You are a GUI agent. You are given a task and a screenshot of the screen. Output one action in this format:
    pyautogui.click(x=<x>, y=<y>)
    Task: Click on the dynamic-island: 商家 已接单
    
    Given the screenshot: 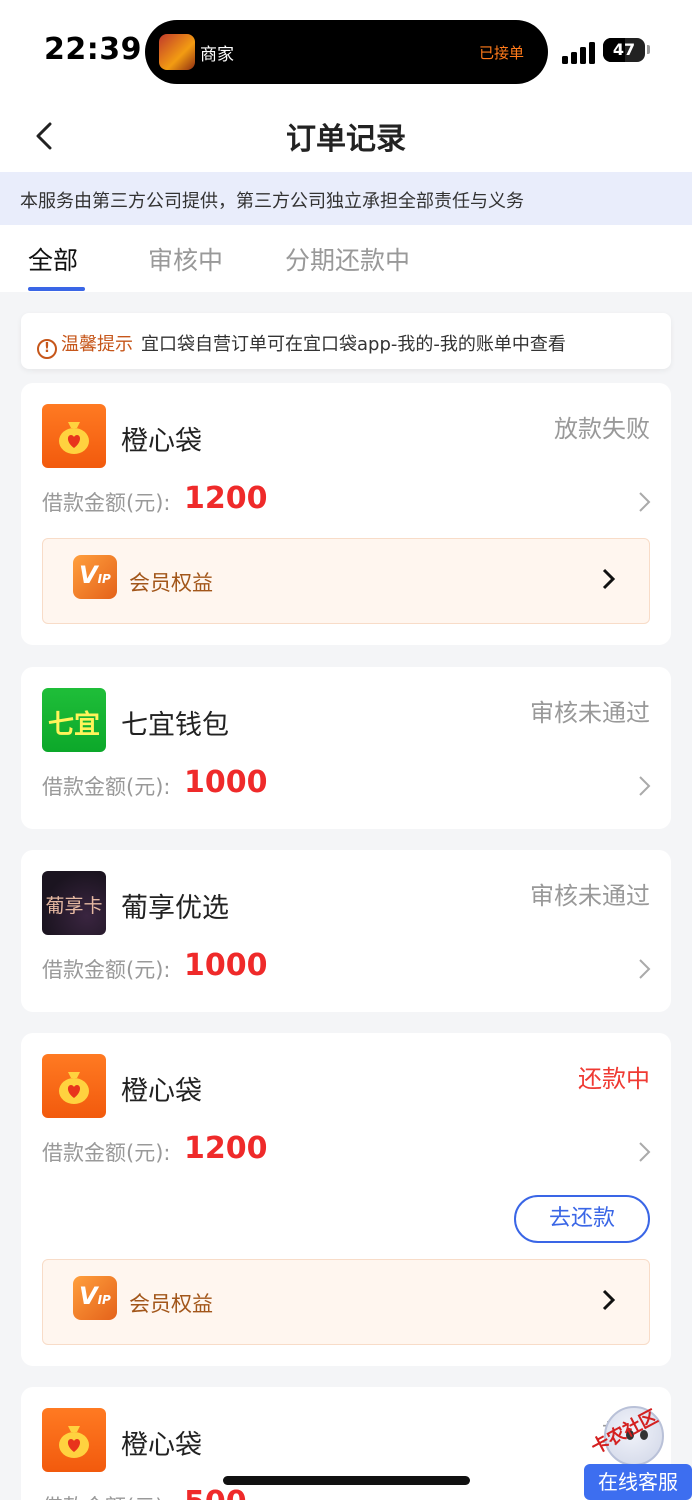 What is the action you would take?
    pyautogui.click(x=346, y=52)
    